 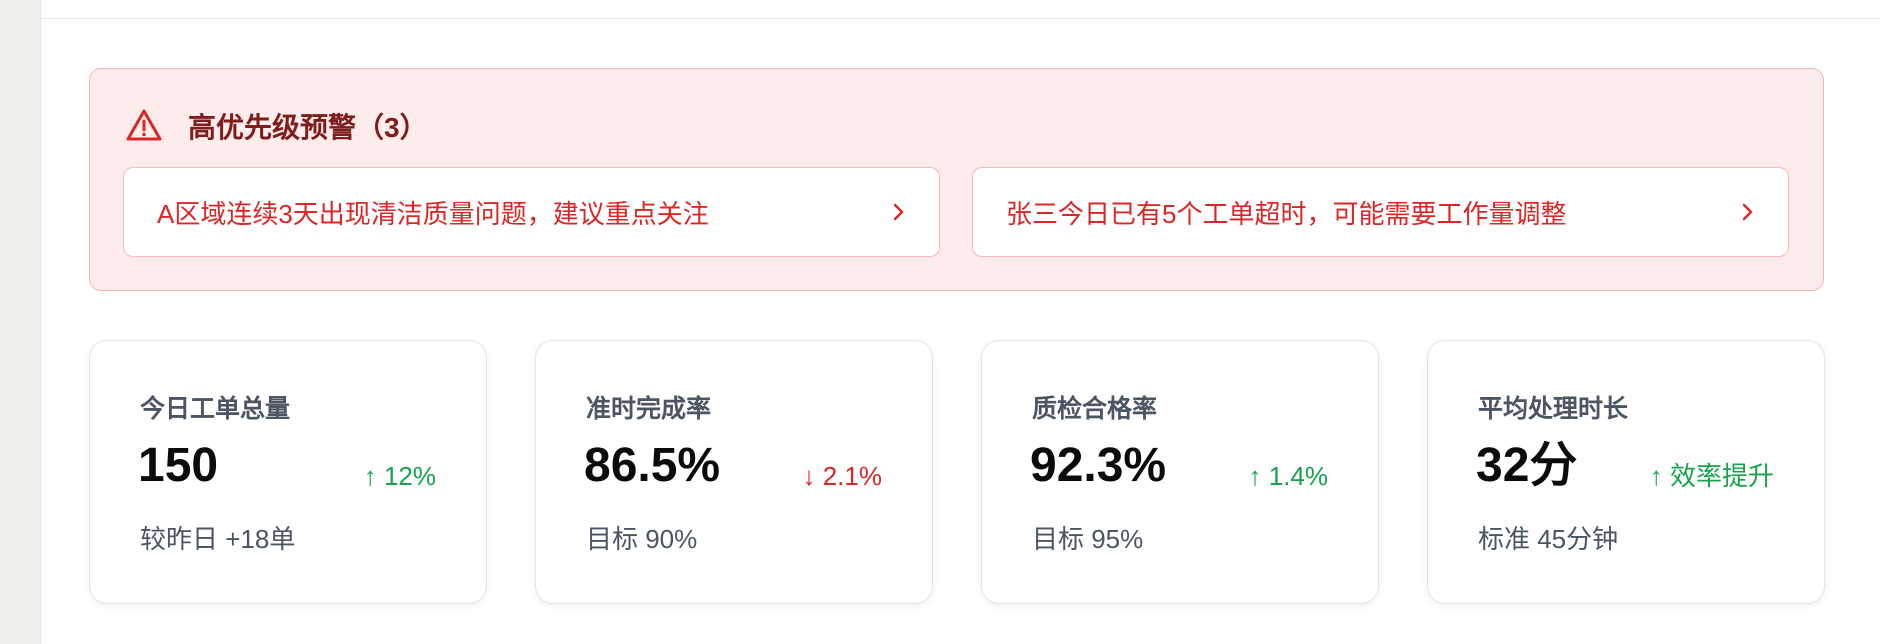 What do you see at coordinates (842, 476) in the screenshot?
I see `trend-indicator: ↓ 2.1%` at bounding box center [842, 476].